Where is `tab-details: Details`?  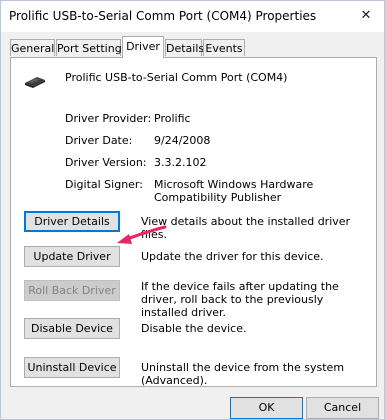
tab-details: Details is located at coordinates (184, 47).